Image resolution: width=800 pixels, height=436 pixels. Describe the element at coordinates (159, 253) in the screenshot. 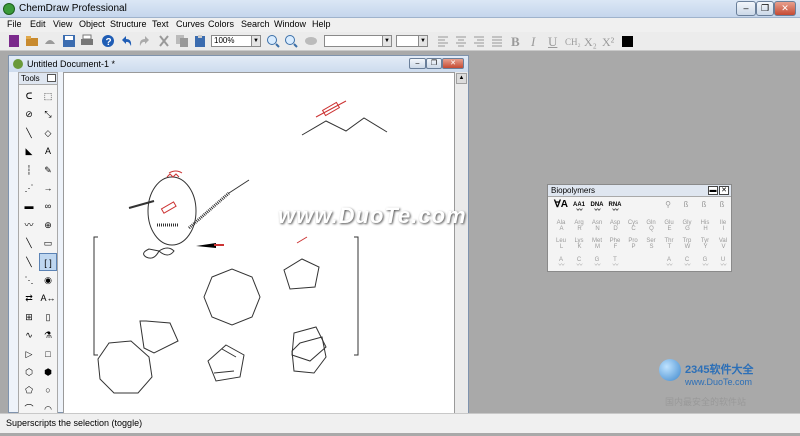

I see `p-orbital` at that location.